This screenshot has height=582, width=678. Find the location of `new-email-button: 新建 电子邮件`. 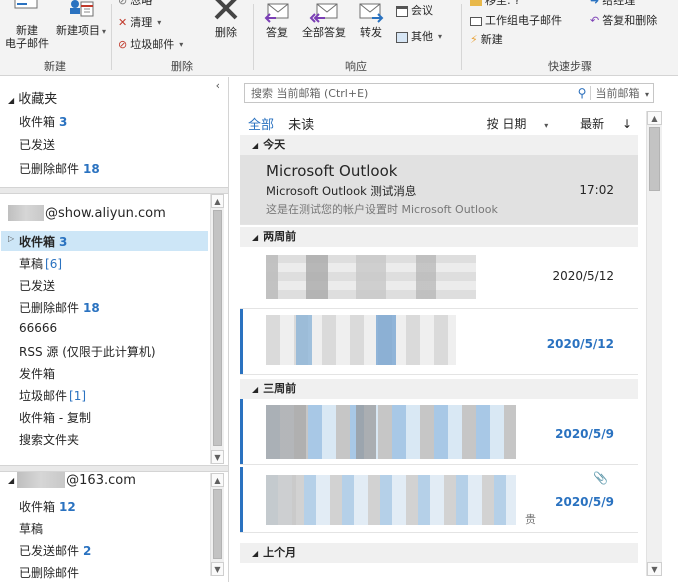

new-email-button: 新建 电子邮件 is located at coordinates (27, 25).